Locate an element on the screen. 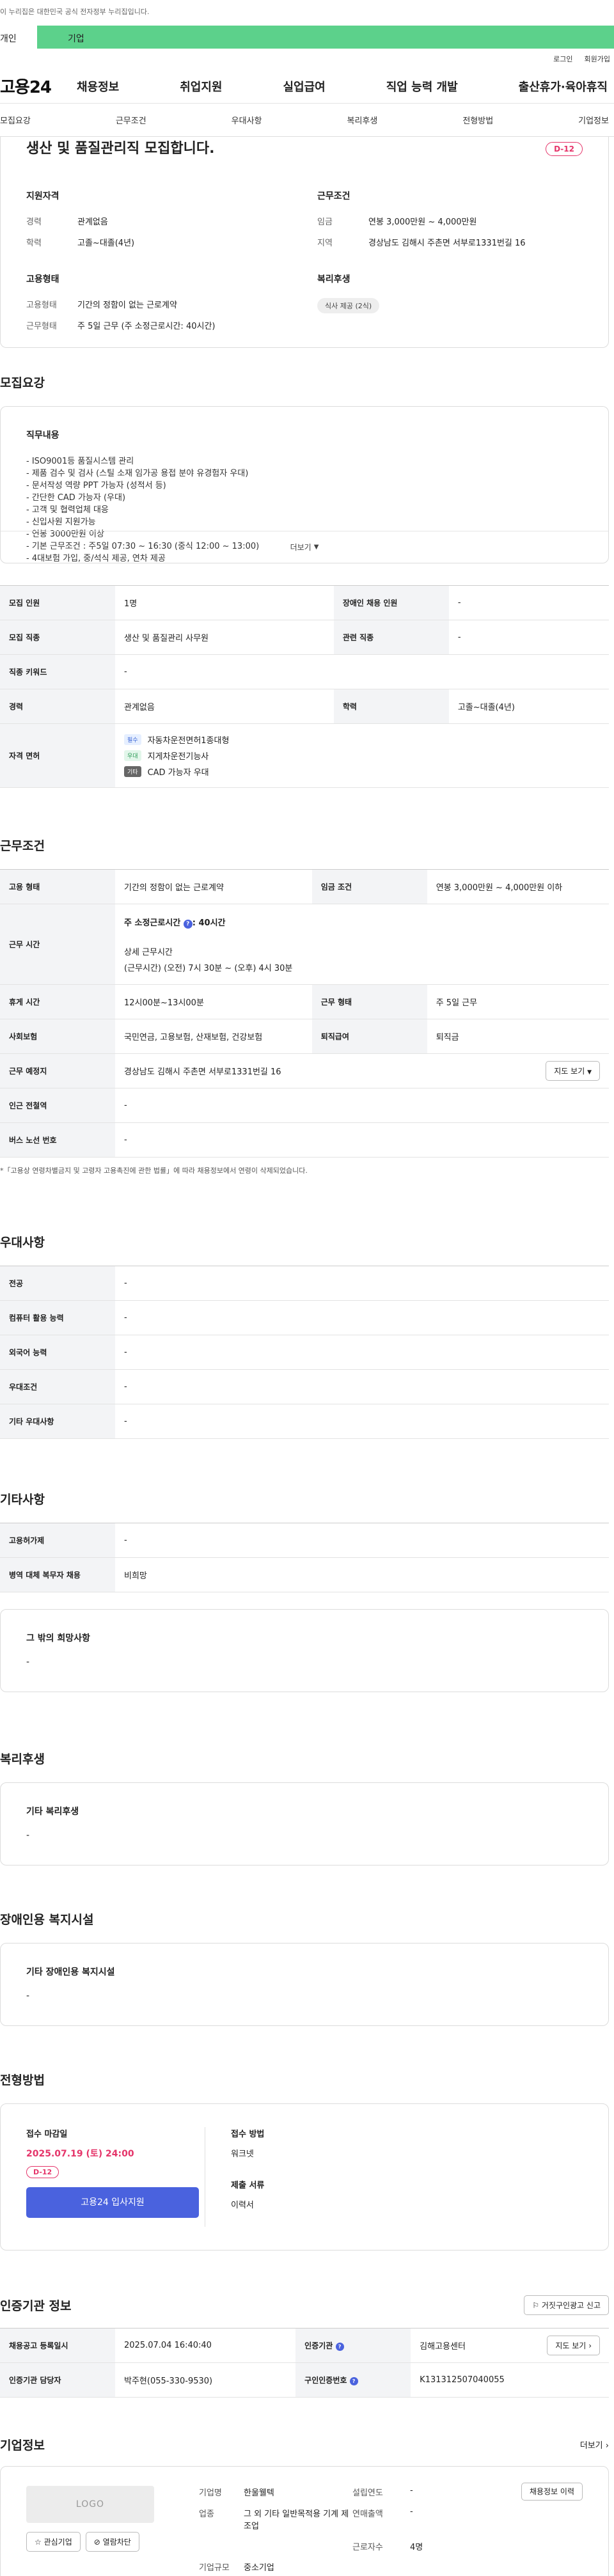 This screenshot has width=614, height=2576. pref-label: 컴퓨터 활용 능력 is located at coordinates (57, 1317).